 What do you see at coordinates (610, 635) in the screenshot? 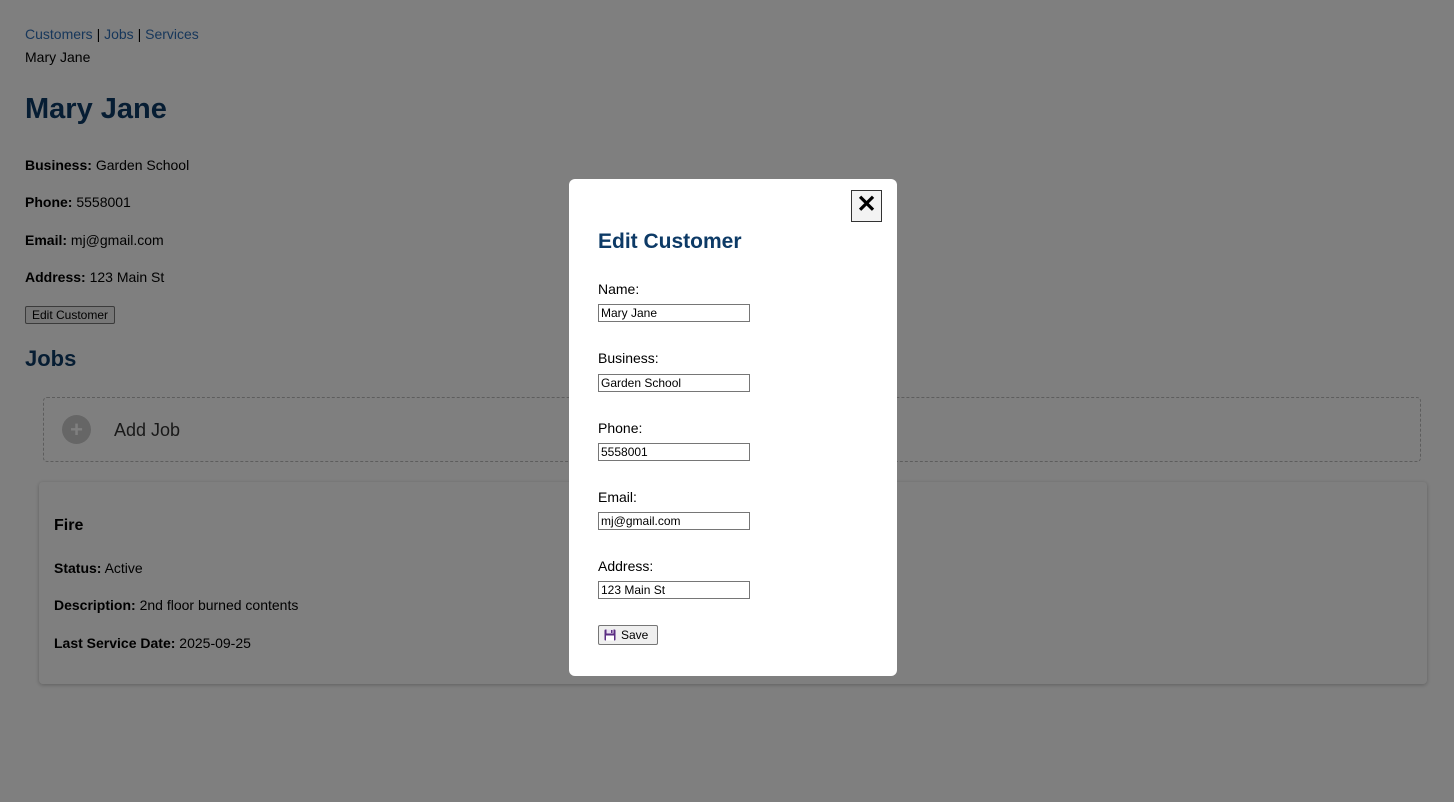
I see `floppy-disk-icon` at bounding box center [610, 635].